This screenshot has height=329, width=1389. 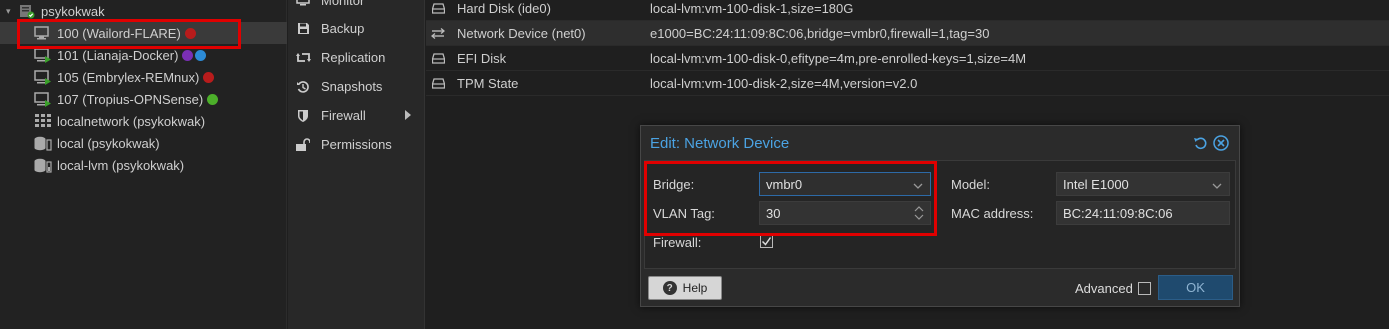 I want to click on tree-item-label: 101 (Lianaja-Docker), so click(x=118, y=55).